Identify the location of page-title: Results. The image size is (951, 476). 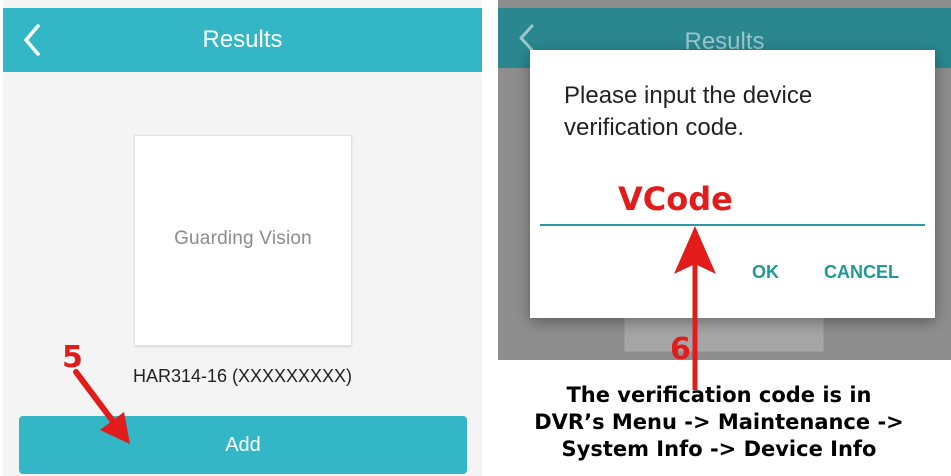
(242, 39).